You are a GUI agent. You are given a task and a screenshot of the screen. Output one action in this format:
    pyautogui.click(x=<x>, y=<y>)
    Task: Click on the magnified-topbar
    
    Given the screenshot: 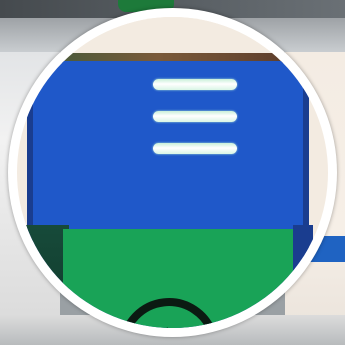 What is the action you would take?
    pyautogui.click(x=172, y=37)
    